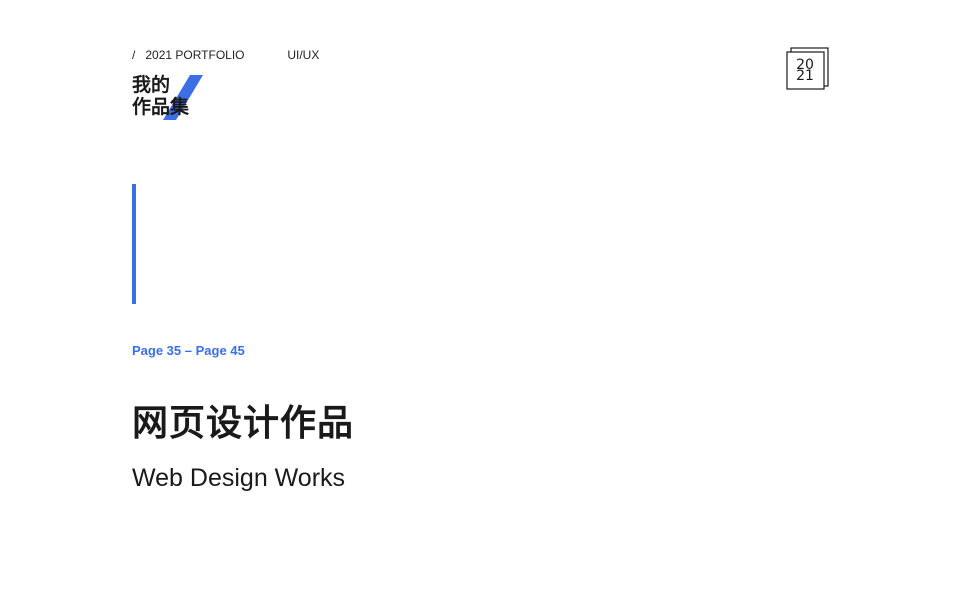 Image resolution: width=960 pixels, height=600 pixels. I want to click on logo-text: 我的 作品集, so click(160, 96).